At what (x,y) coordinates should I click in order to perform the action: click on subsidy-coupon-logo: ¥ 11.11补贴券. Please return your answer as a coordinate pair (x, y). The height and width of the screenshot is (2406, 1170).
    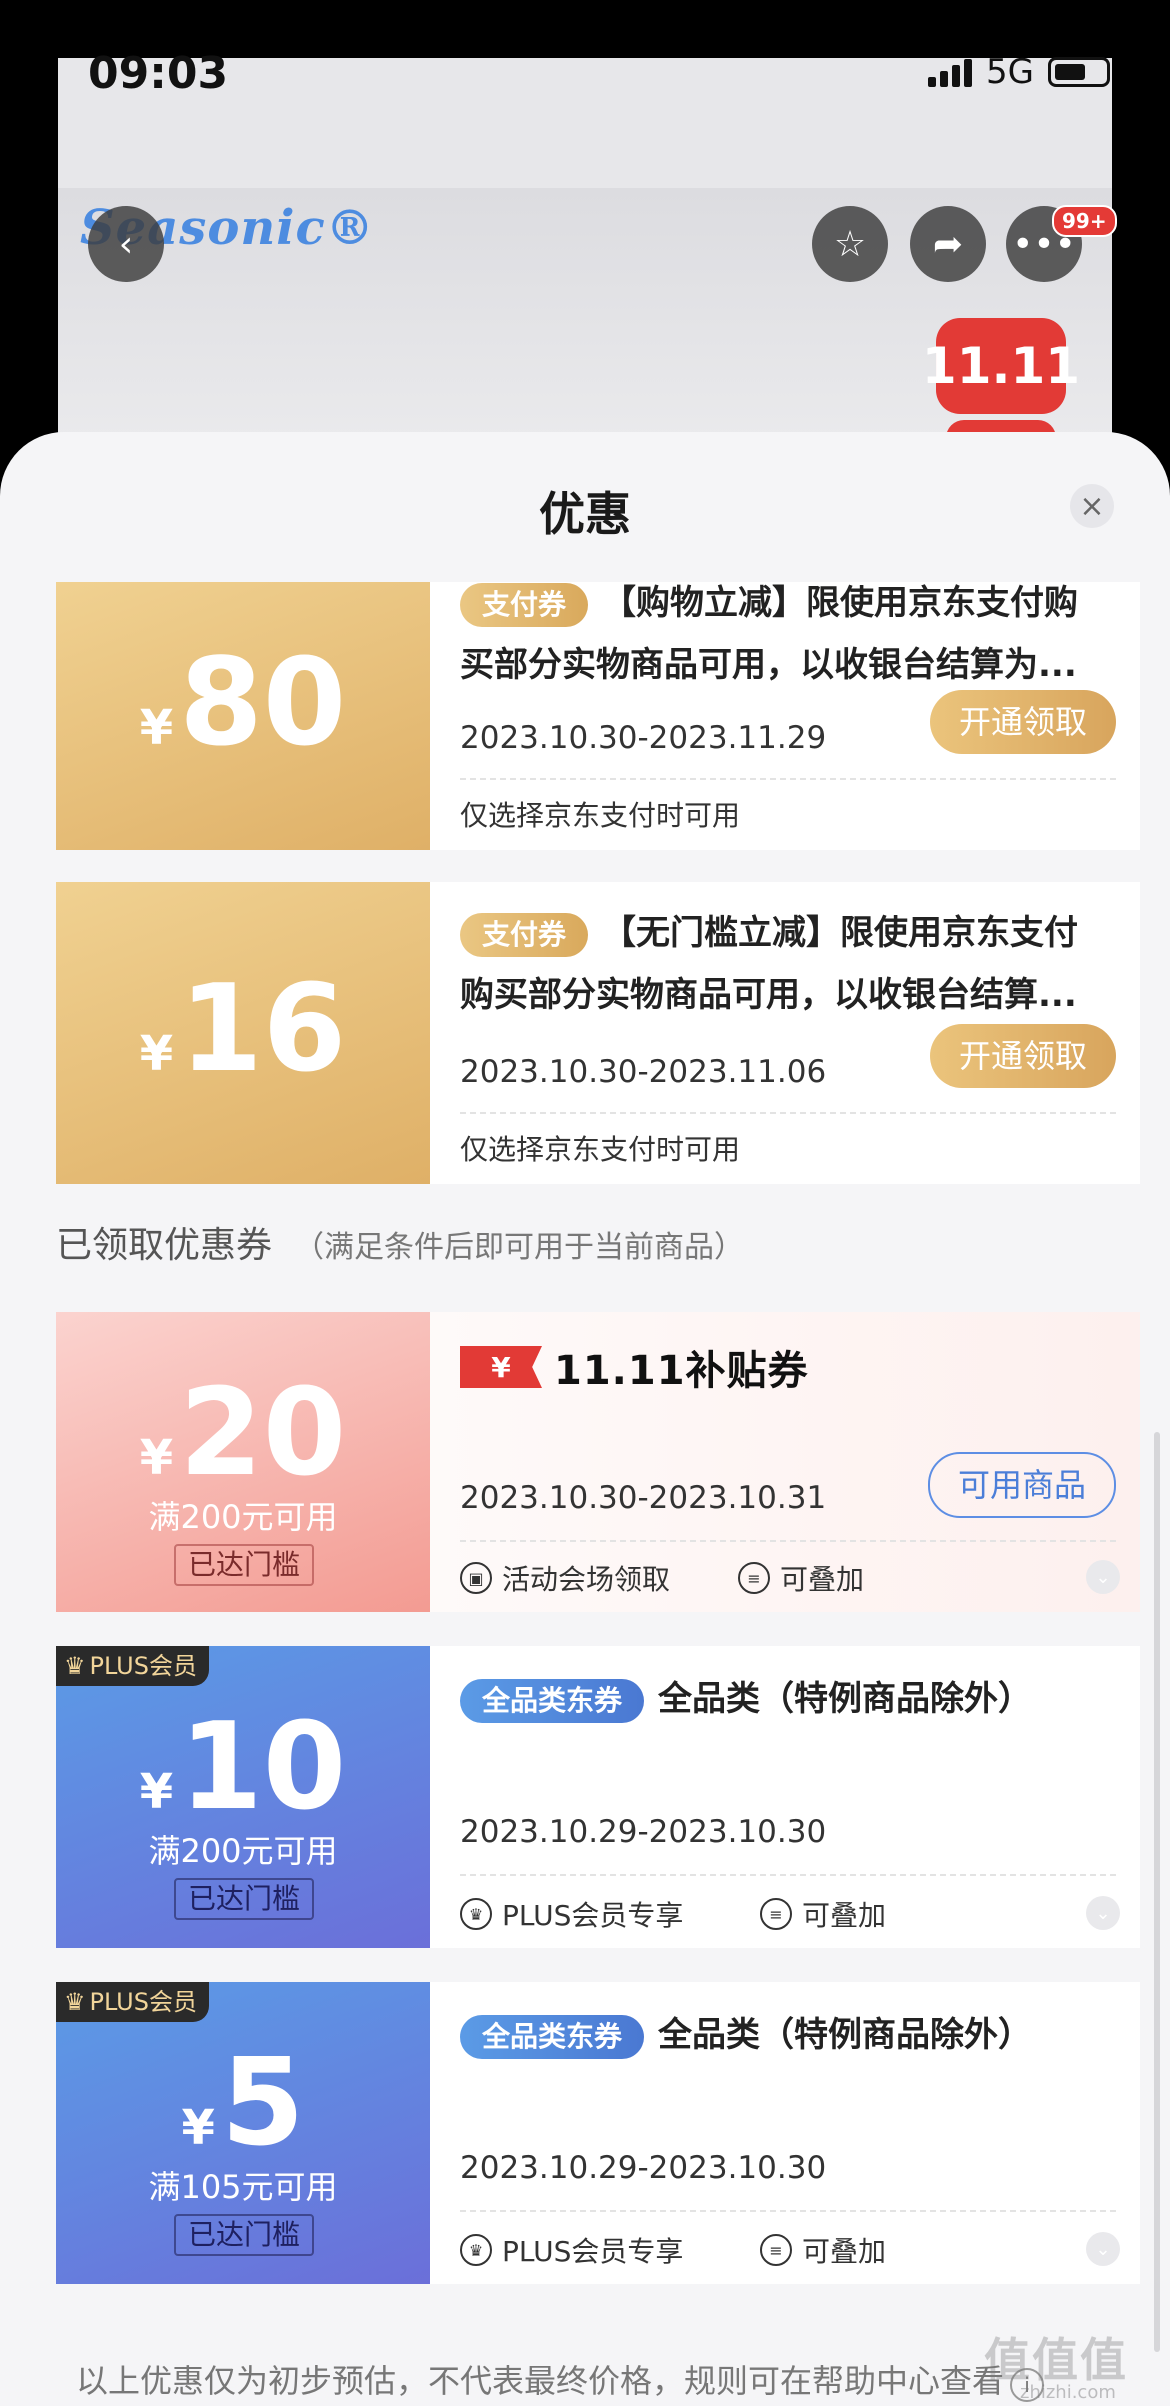
    Looking at the image, I should click on (788, 1367).